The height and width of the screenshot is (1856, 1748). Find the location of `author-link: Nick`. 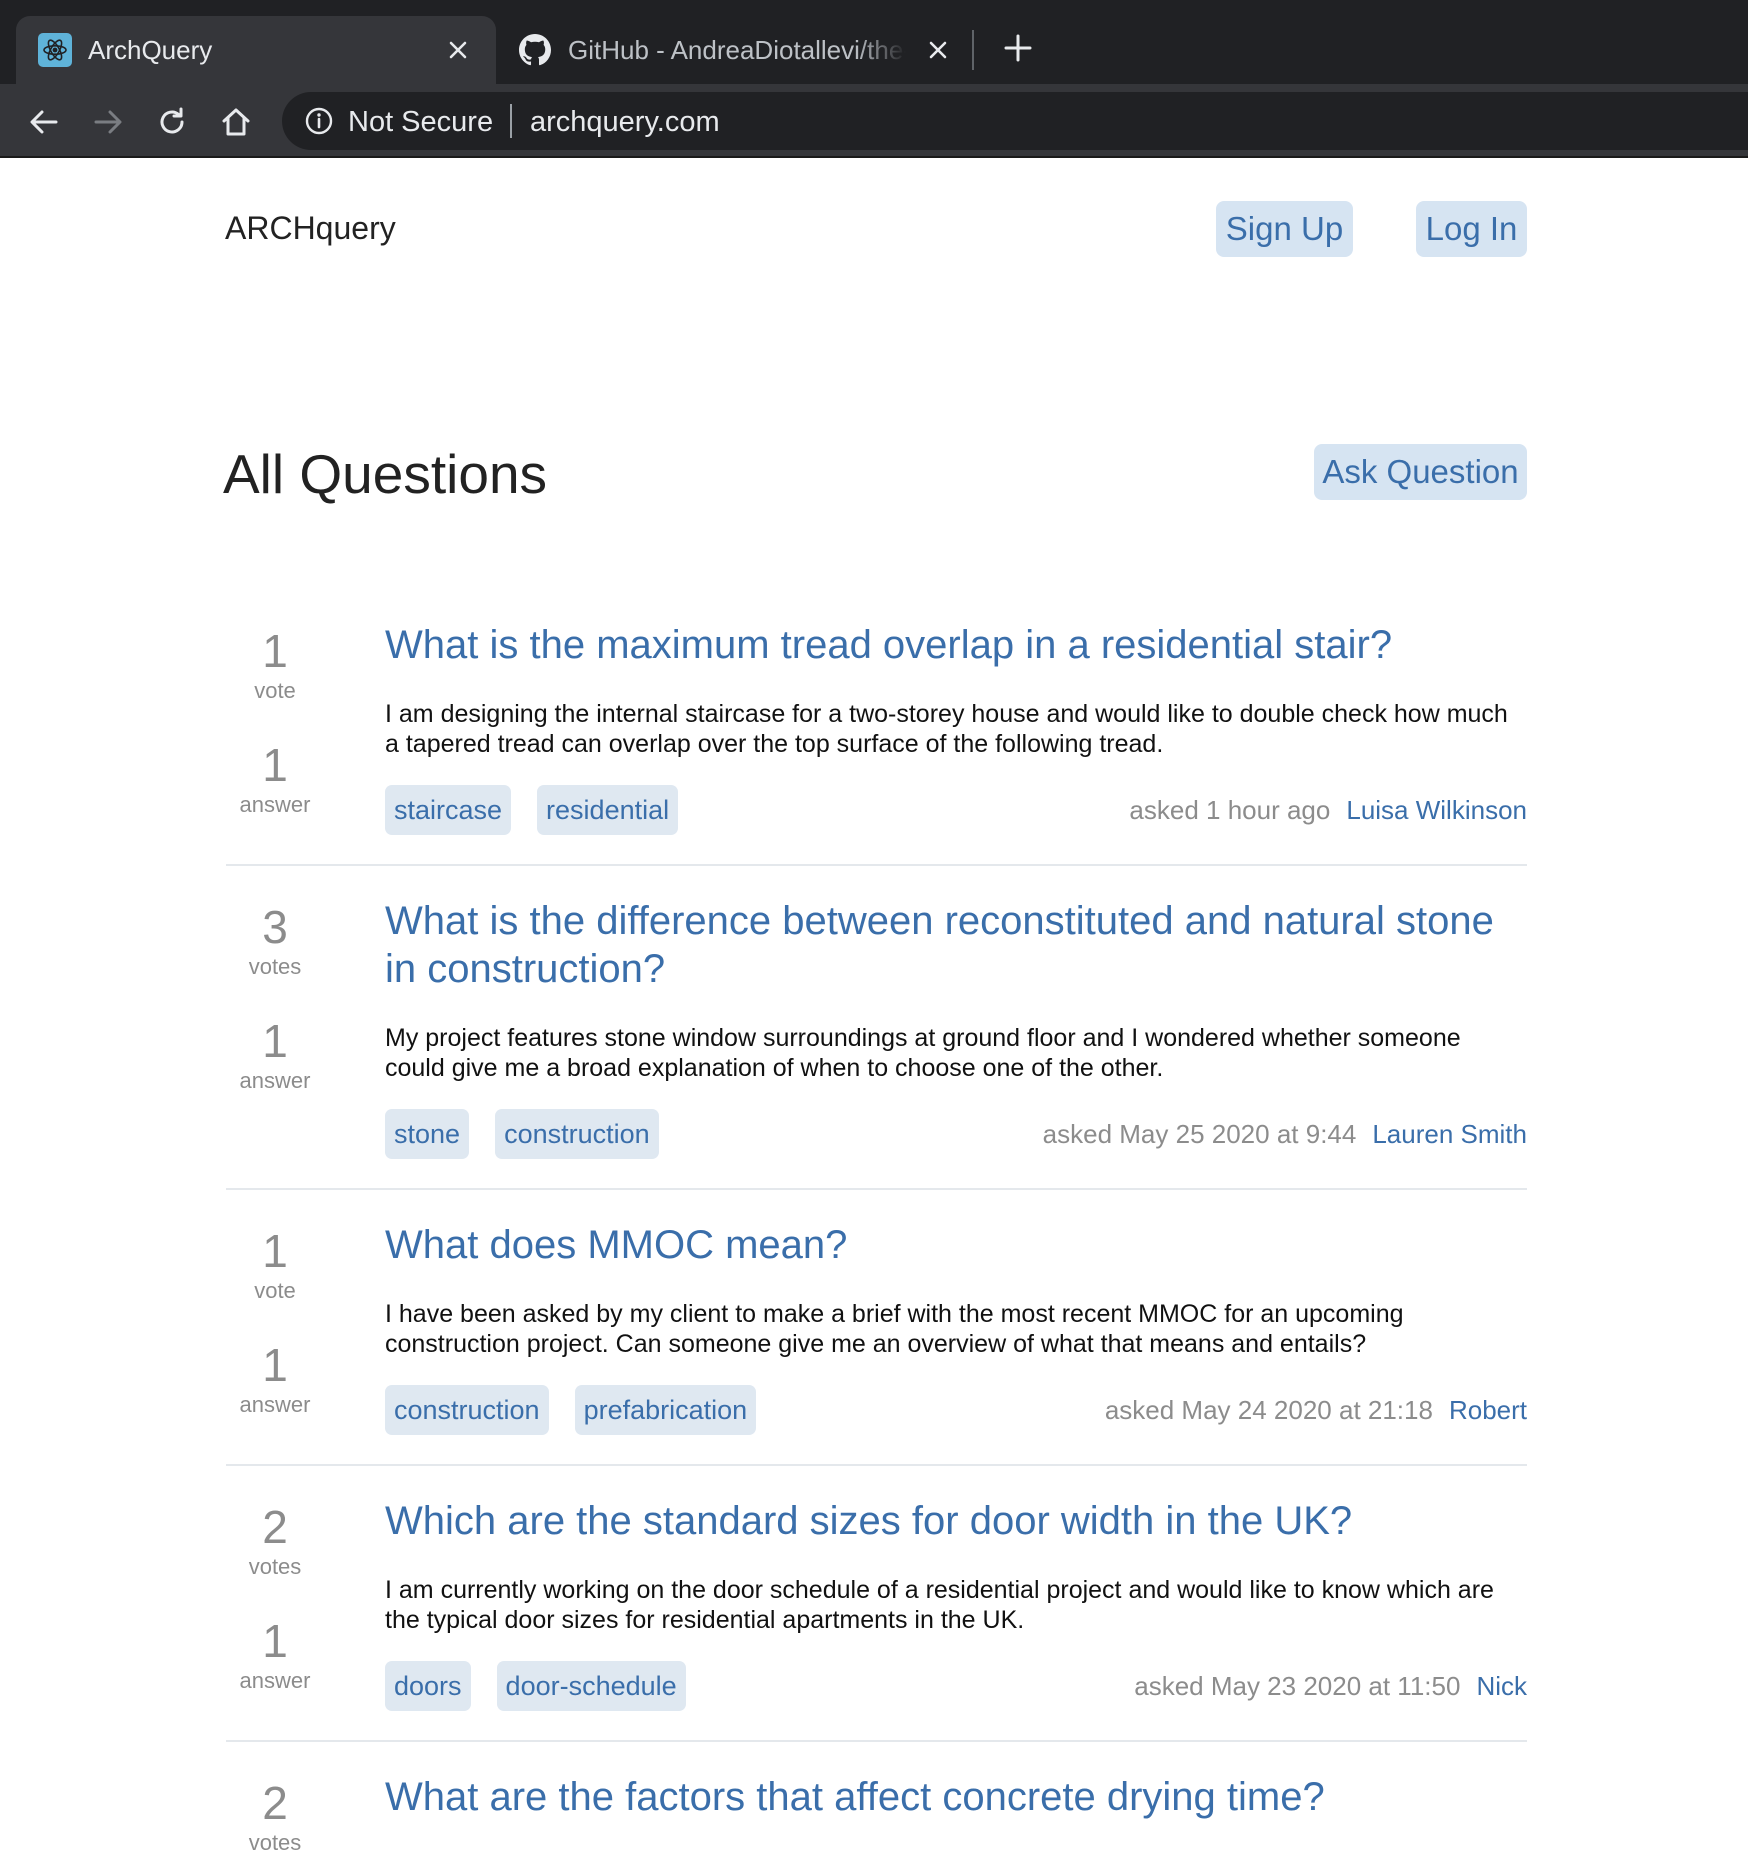

author-link: Nick is located at coordinates (1501, 1686).